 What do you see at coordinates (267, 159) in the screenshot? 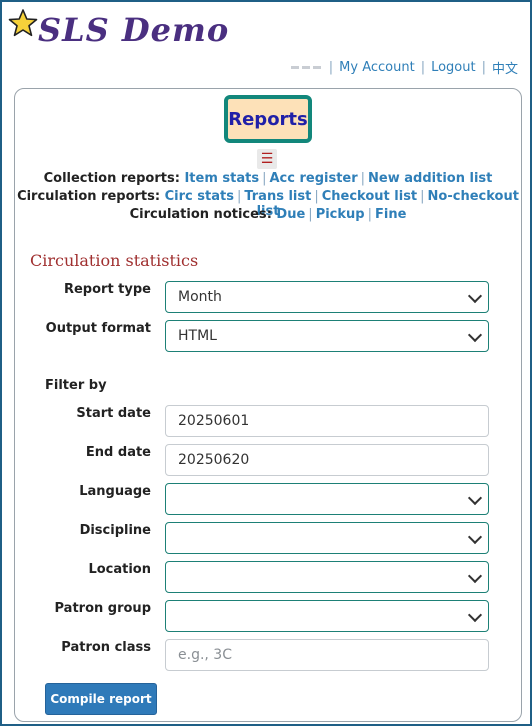
I see `hamburger-menu-icon: ☰` at bounding box center [267, 159].